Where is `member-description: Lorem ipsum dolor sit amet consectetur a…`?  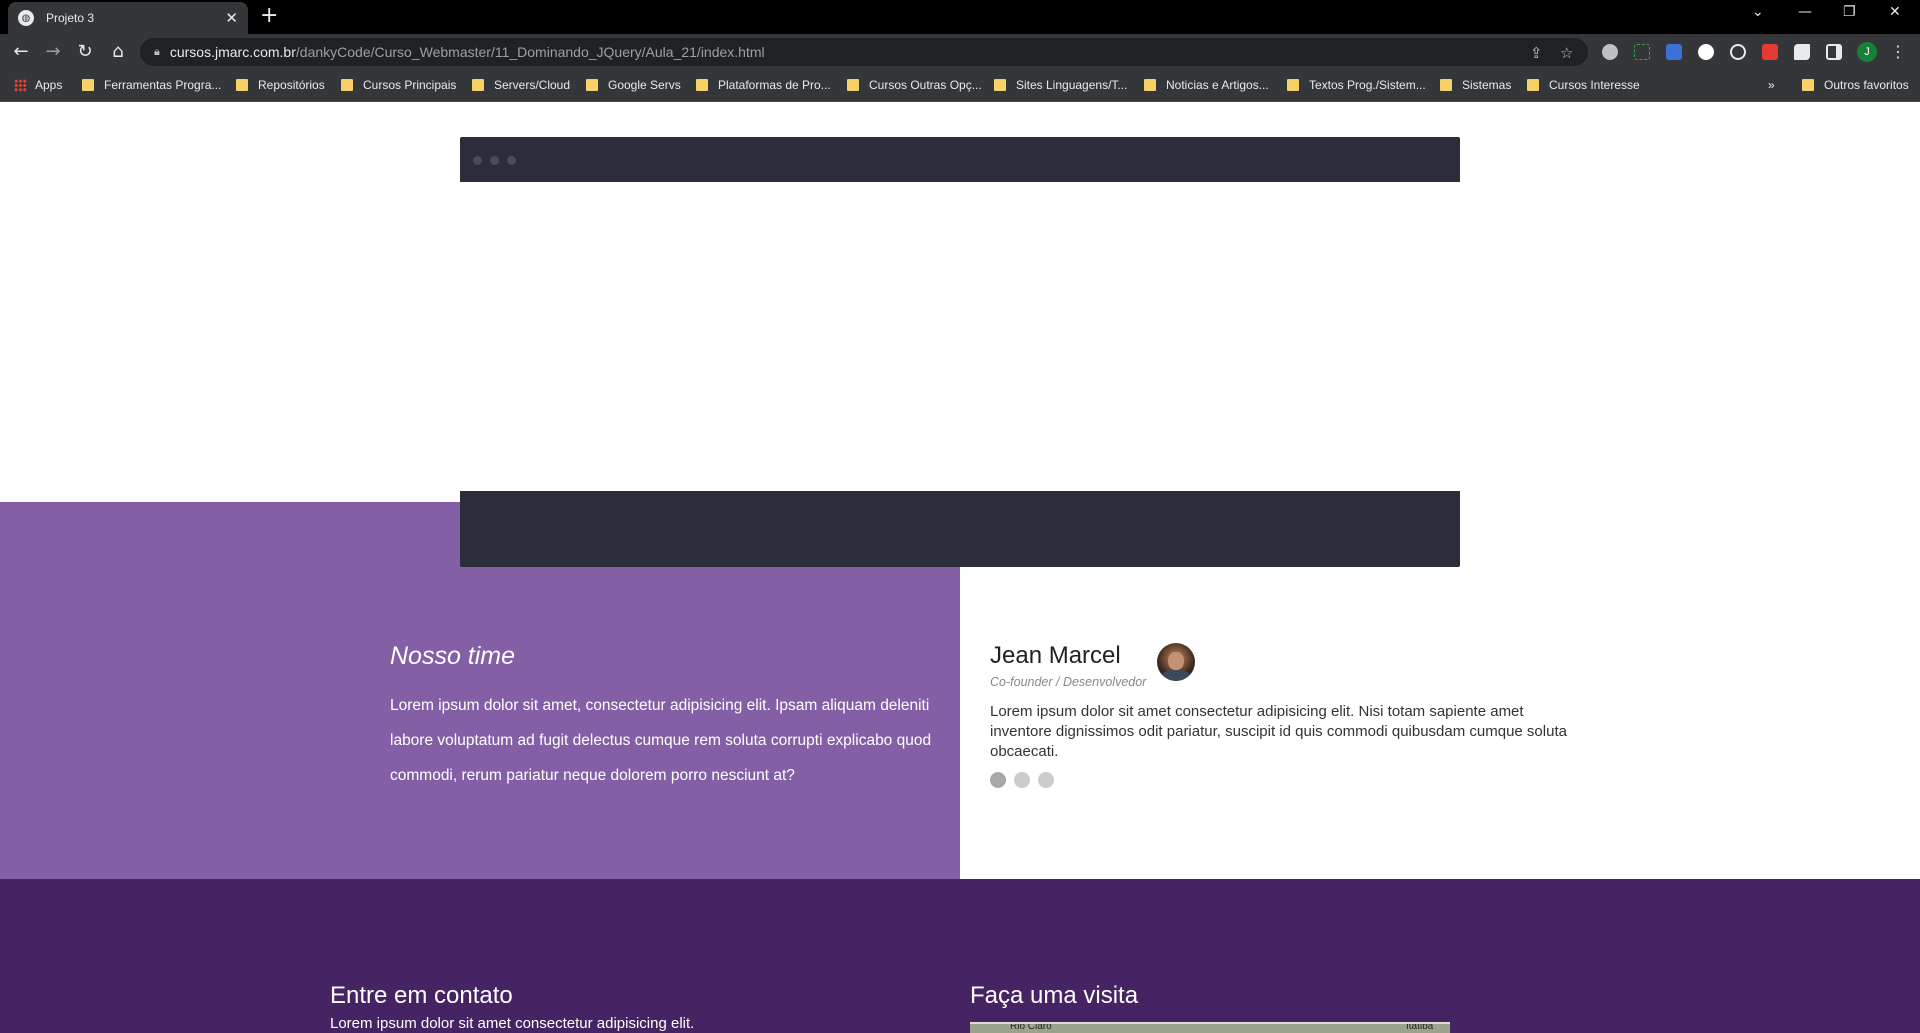
member-description: Lorem ipsum dolor sit amet consectetur a… is located at coordinates (1278, 731).